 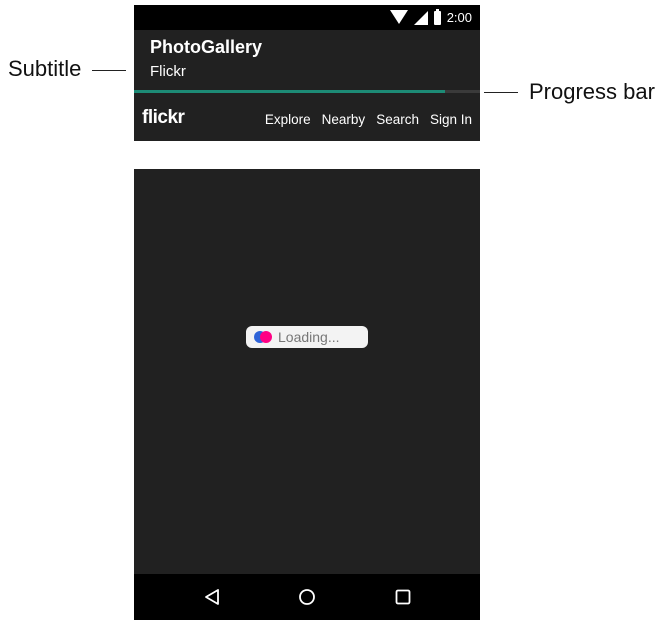 I want to click on clock: 2:00, so click(x=459, y=17).